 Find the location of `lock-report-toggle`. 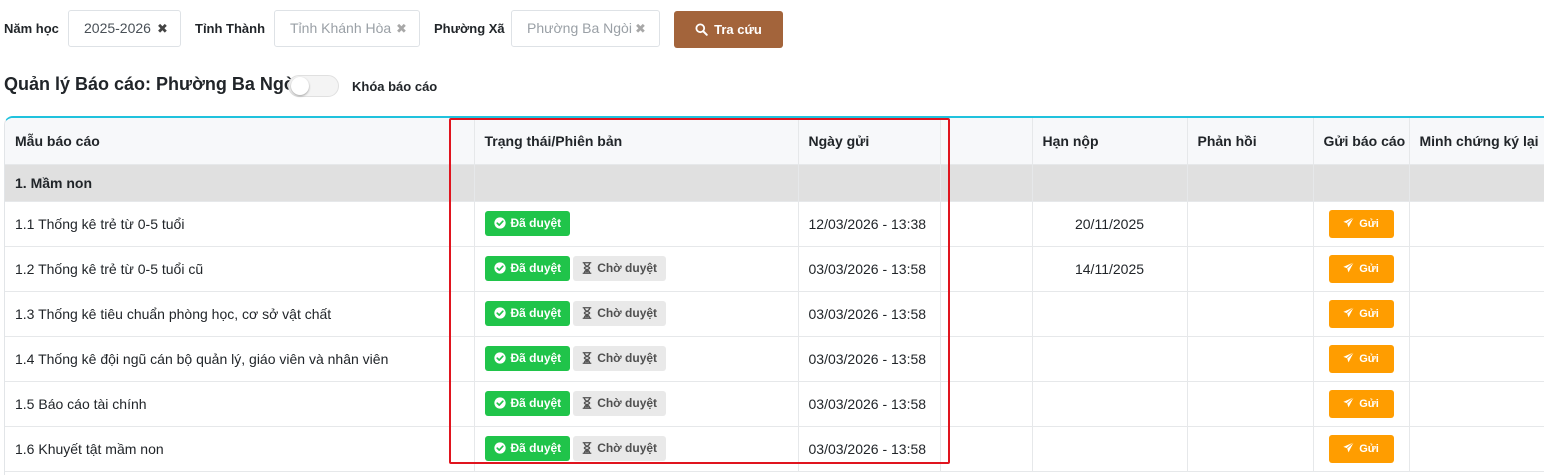

lock-report-toggle is located at coordinates (313, 86).